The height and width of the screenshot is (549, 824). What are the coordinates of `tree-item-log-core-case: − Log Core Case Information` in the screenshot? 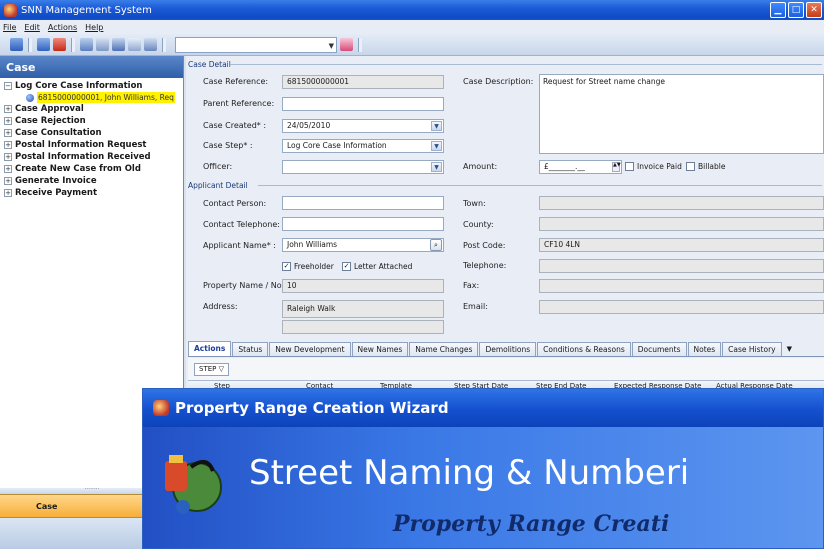 It's located at (93, 86).